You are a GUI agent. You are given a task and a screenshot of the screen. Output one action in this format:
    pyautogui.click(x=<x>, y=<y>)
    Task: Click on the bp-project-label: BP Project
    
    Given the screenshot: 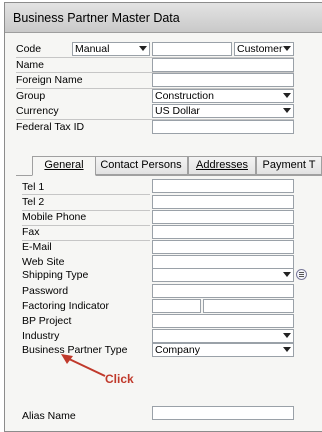 What is the action you would take?
    pyautogui.click(x=47, y=321)
    